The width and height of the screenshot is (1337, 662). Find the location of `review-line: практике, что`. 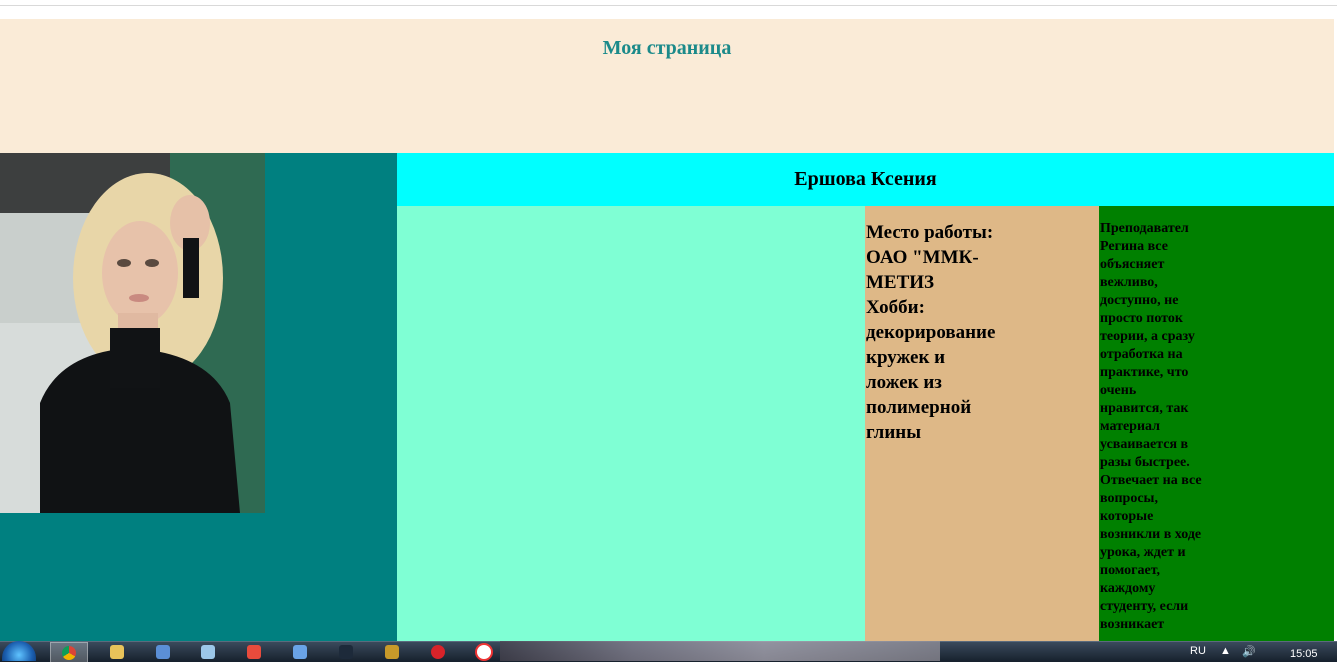

review-line: практике, что is located at coordinates (1144, 372).